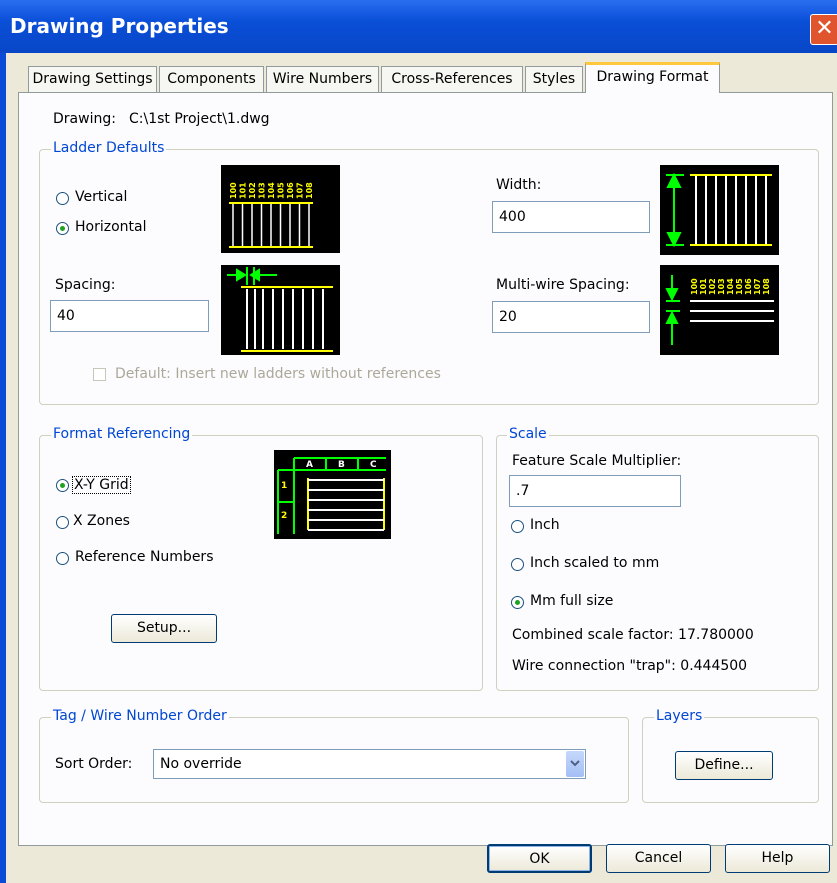 The image size is (837, 883). Describe the element at coordinates (777, 858) in the screenshot. I see `help-button: Help` at that location.